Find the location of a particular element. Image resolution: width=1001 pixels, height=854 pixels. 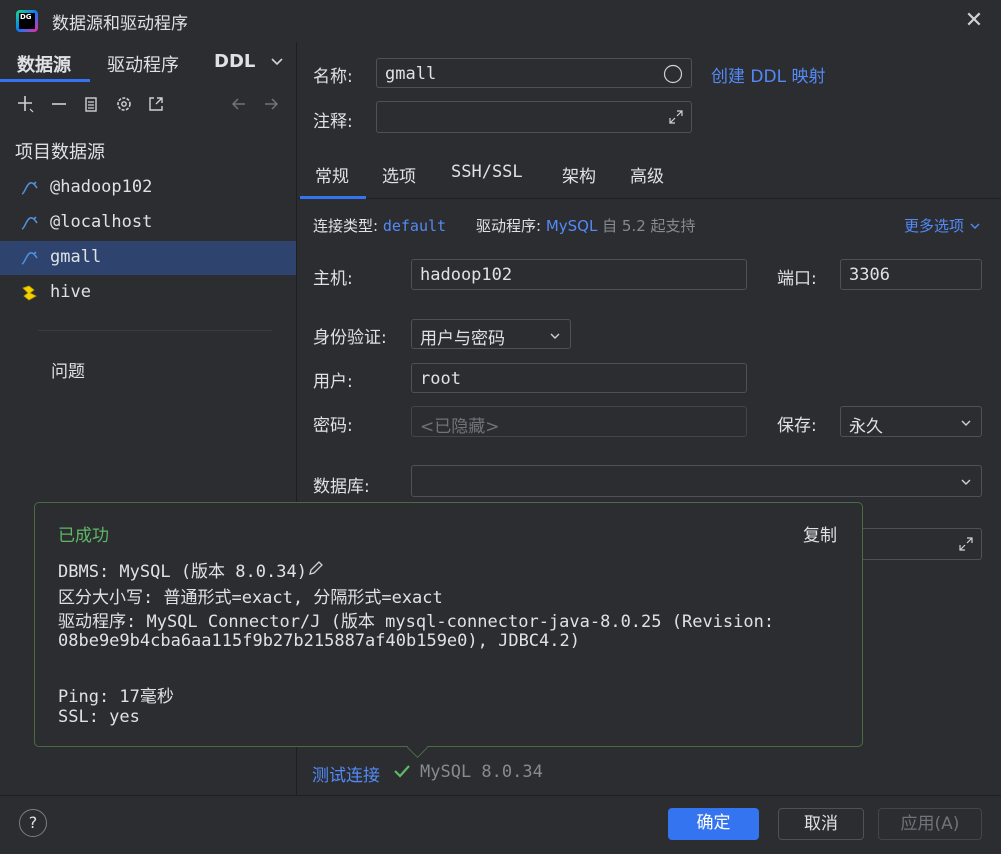

checkmark-icon is located at coordinates (402, 773).